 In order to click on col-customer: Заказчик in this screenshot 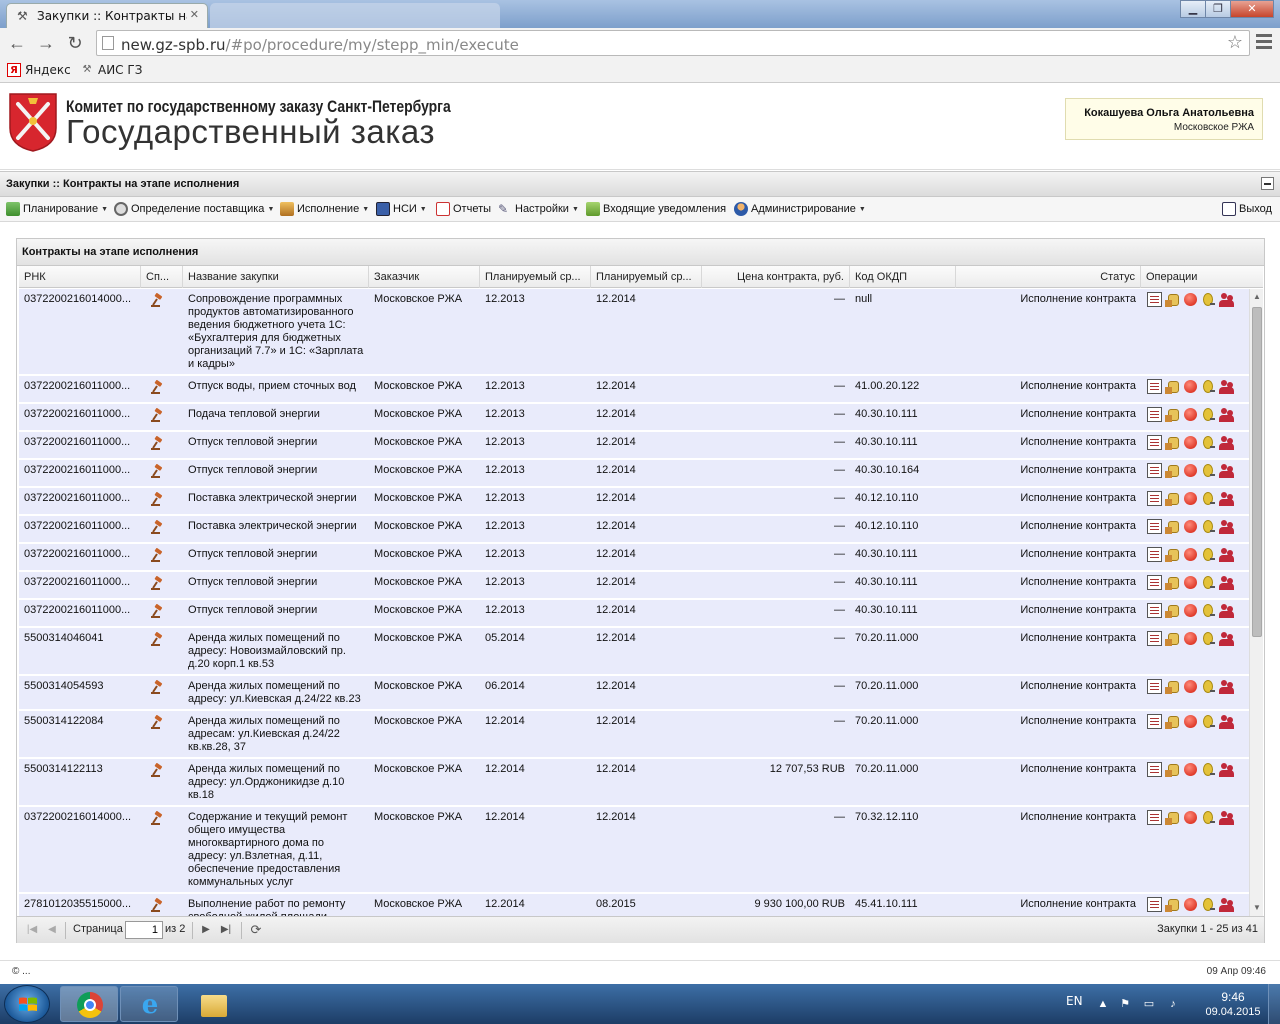, I will do `click(424, 277)`.